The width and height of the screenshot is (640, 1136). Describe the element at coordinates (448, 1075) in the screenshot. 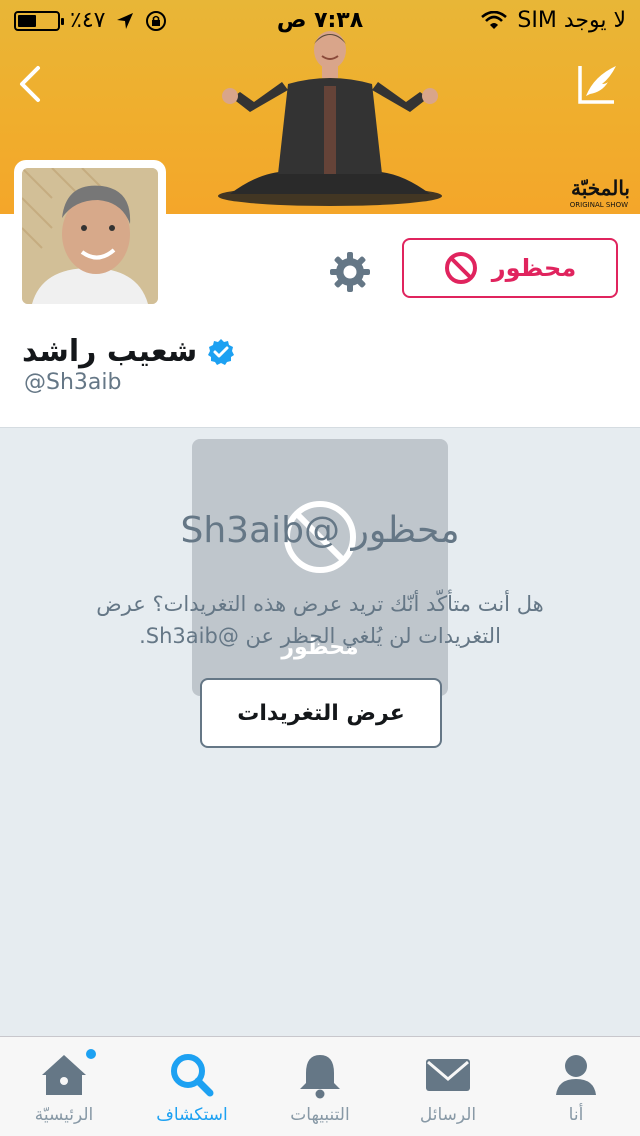

I see `envelope-icon` at that location.